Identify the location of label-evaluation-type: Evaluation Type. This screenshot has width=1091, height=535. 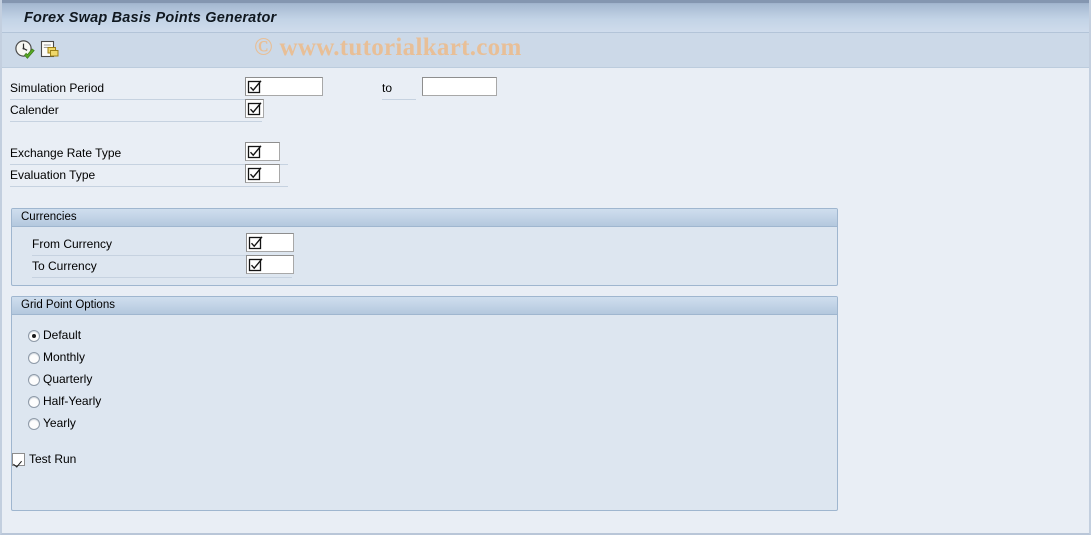
(53, 175).